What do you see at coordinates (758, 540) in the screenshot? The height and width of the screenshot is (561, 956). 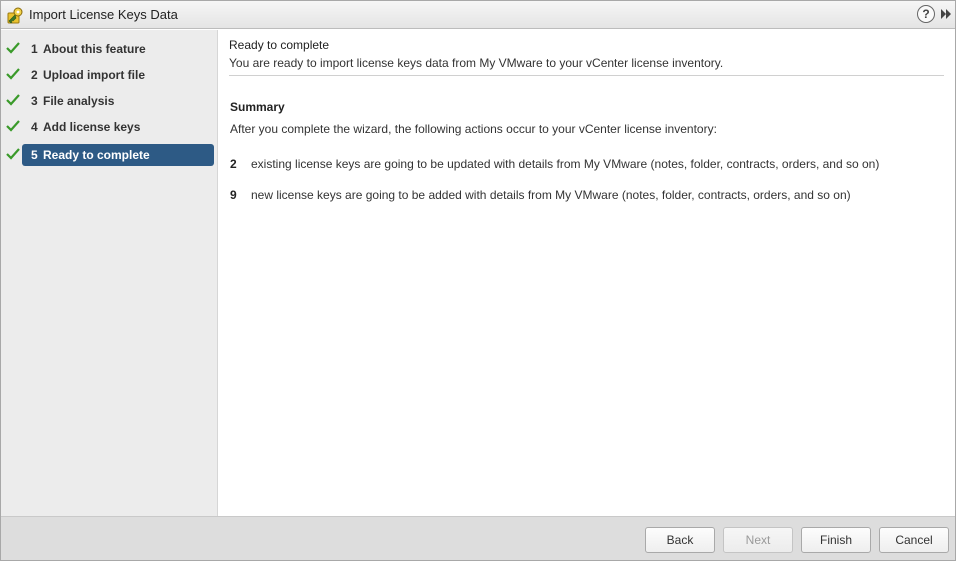 I see `next-button: Next` at bounding box center [758, 540].